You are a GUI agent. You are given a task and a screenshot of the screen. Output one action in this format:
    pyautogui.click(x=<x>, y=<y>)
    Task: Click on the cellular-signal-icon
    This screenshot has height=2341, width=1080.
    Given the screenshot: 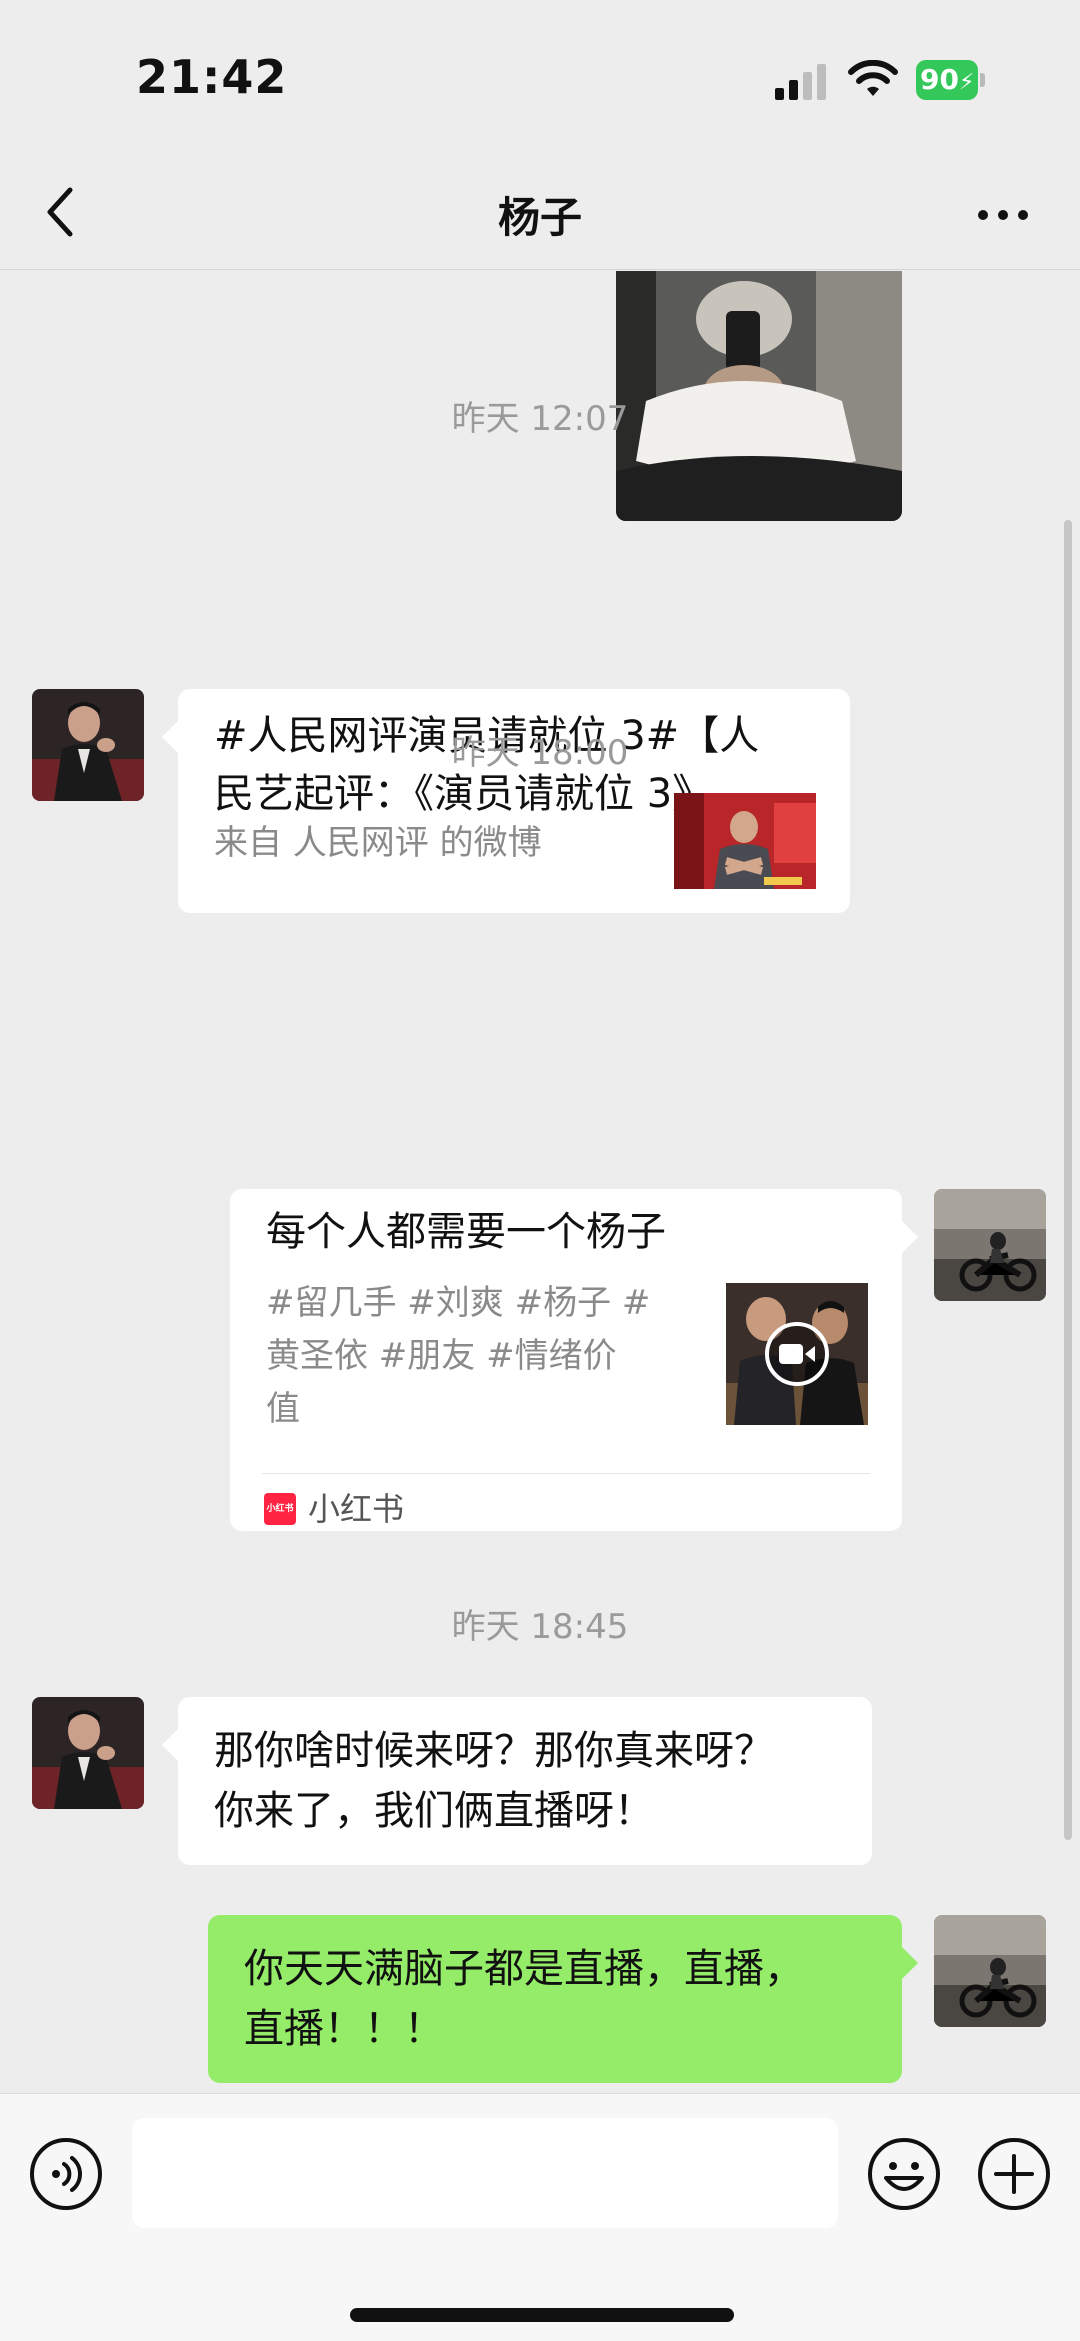 What is the action you would take?
    pyautogui.click(x=800, y=82)
    